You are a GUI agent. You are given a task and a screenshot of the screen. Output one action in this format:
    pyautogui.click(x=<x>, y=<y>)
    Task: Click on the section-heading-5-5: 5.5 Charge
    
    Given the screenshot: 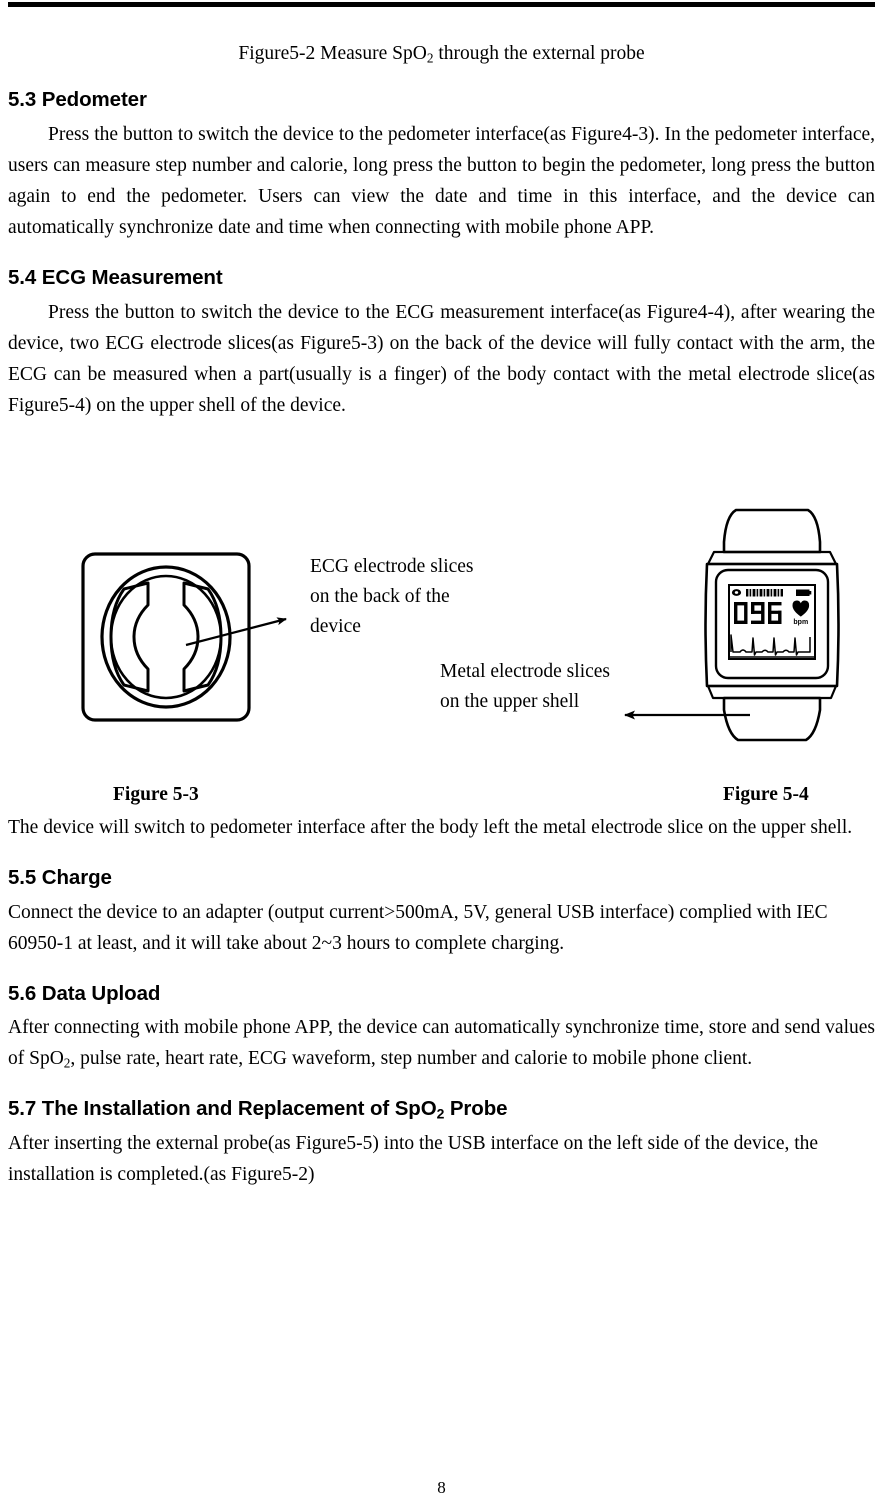 What is the action you would take?
    pyautogui.click(x=60, y=877)
    